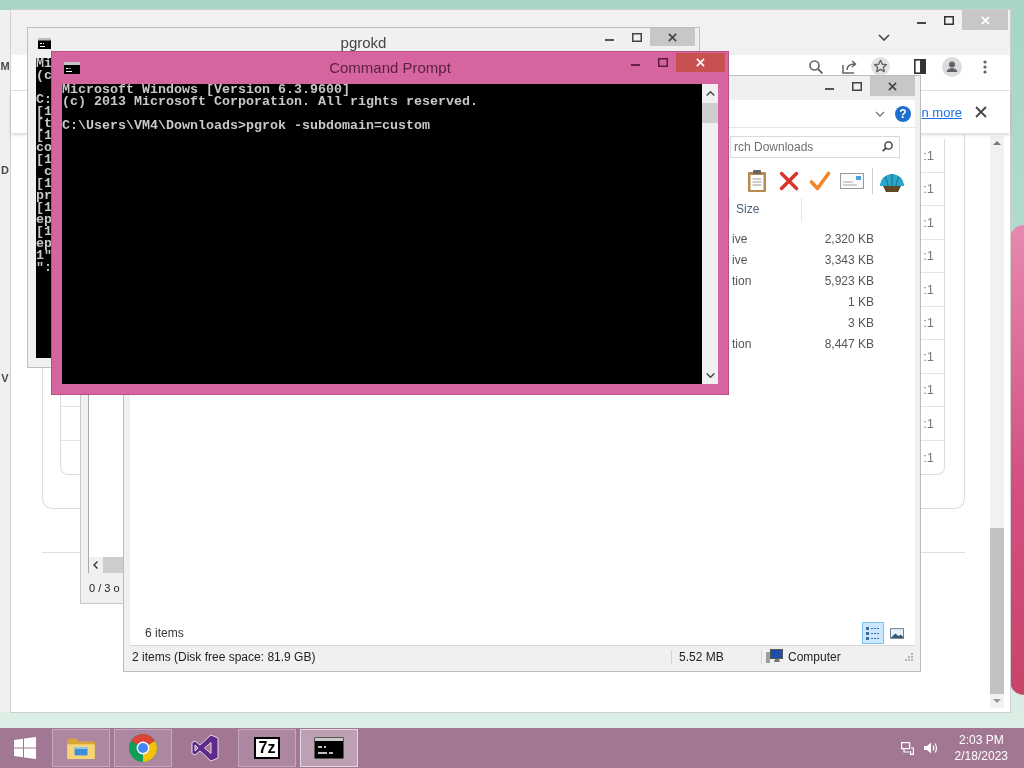  What do you see at coordinates (849, 238) in the screenshot?
I see `file-size-cell: 2,320 KB` at bounding box center [849, 238].